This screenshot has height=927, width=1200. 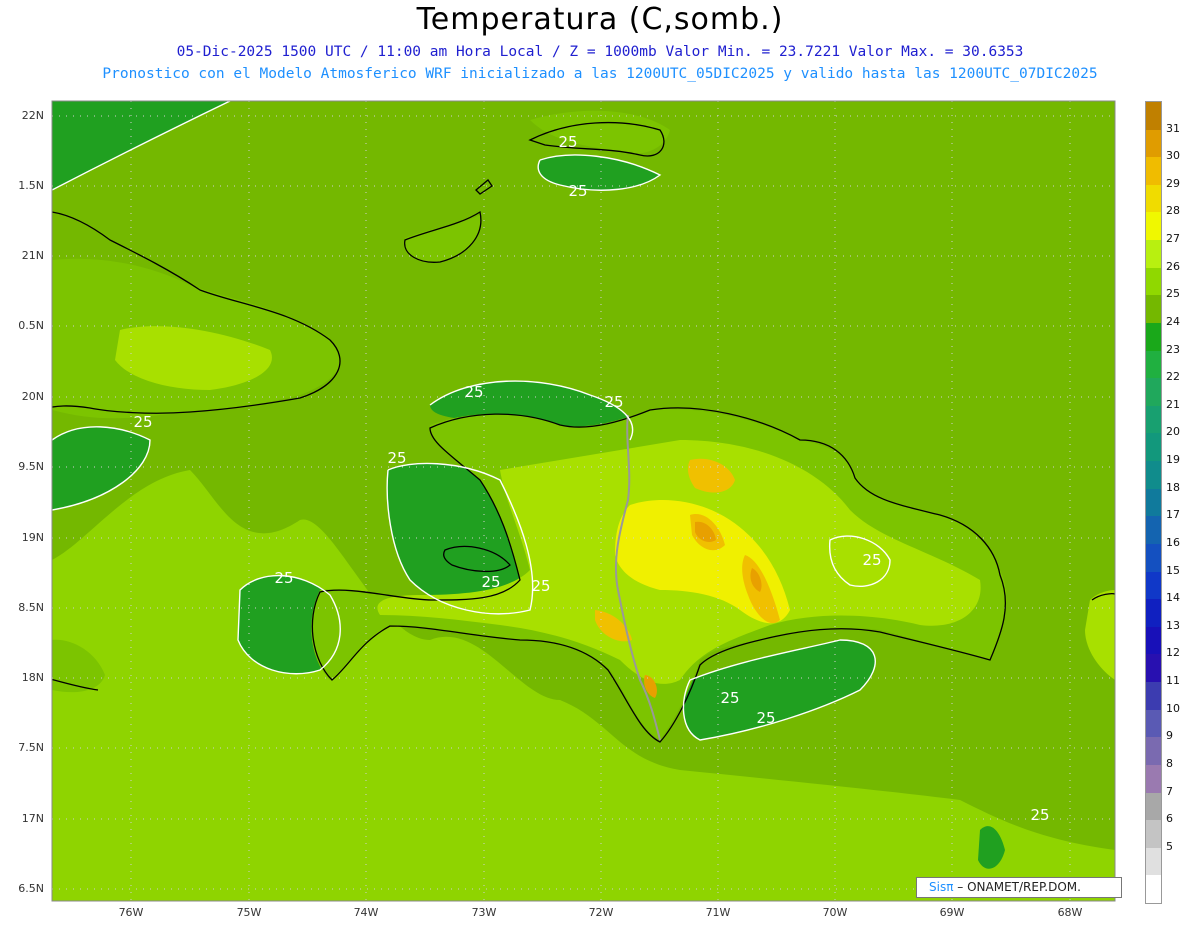 What do you see at coordinates (1173, 239) in the screenshot?
I see `colorbar-label: 27` at bounding box center [1173, 239].